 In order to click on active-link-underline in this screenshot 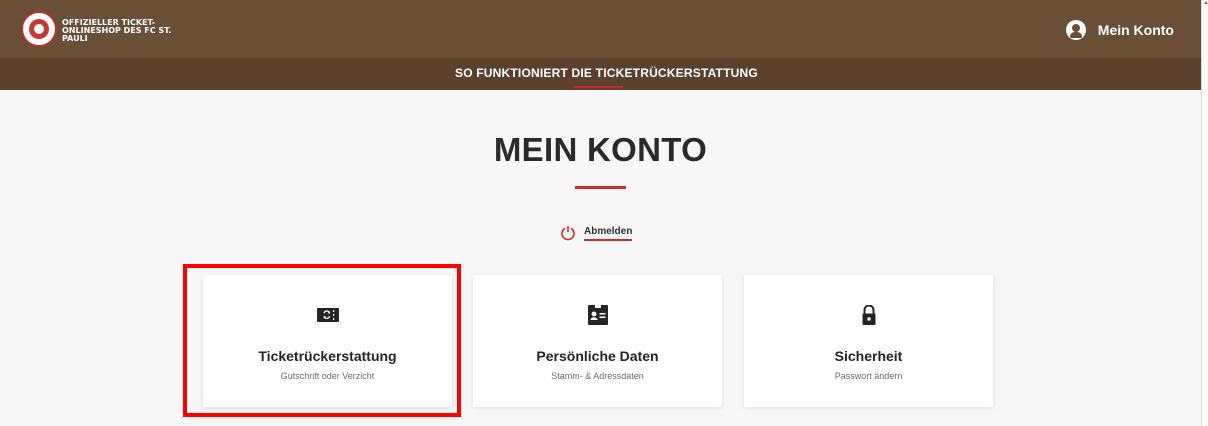, I will do `click(598, 87)`.